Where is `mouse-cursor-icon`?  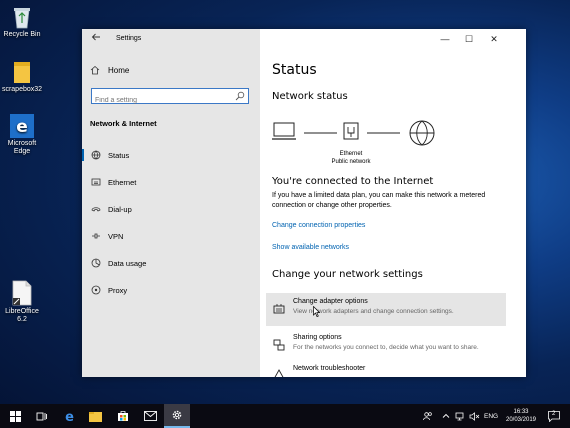
mouse-cursor-icon is located at coordinates (316, 311).